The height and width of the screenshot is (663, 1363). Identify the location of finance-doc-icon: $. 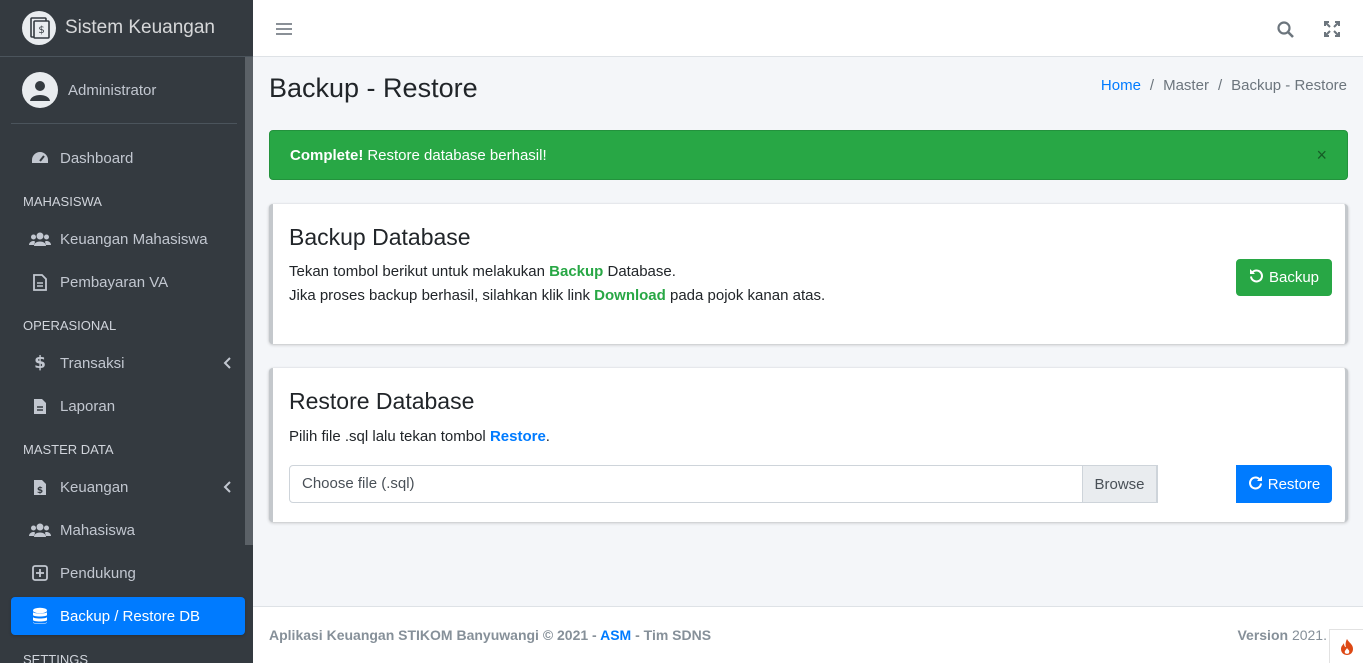
(39, 28).